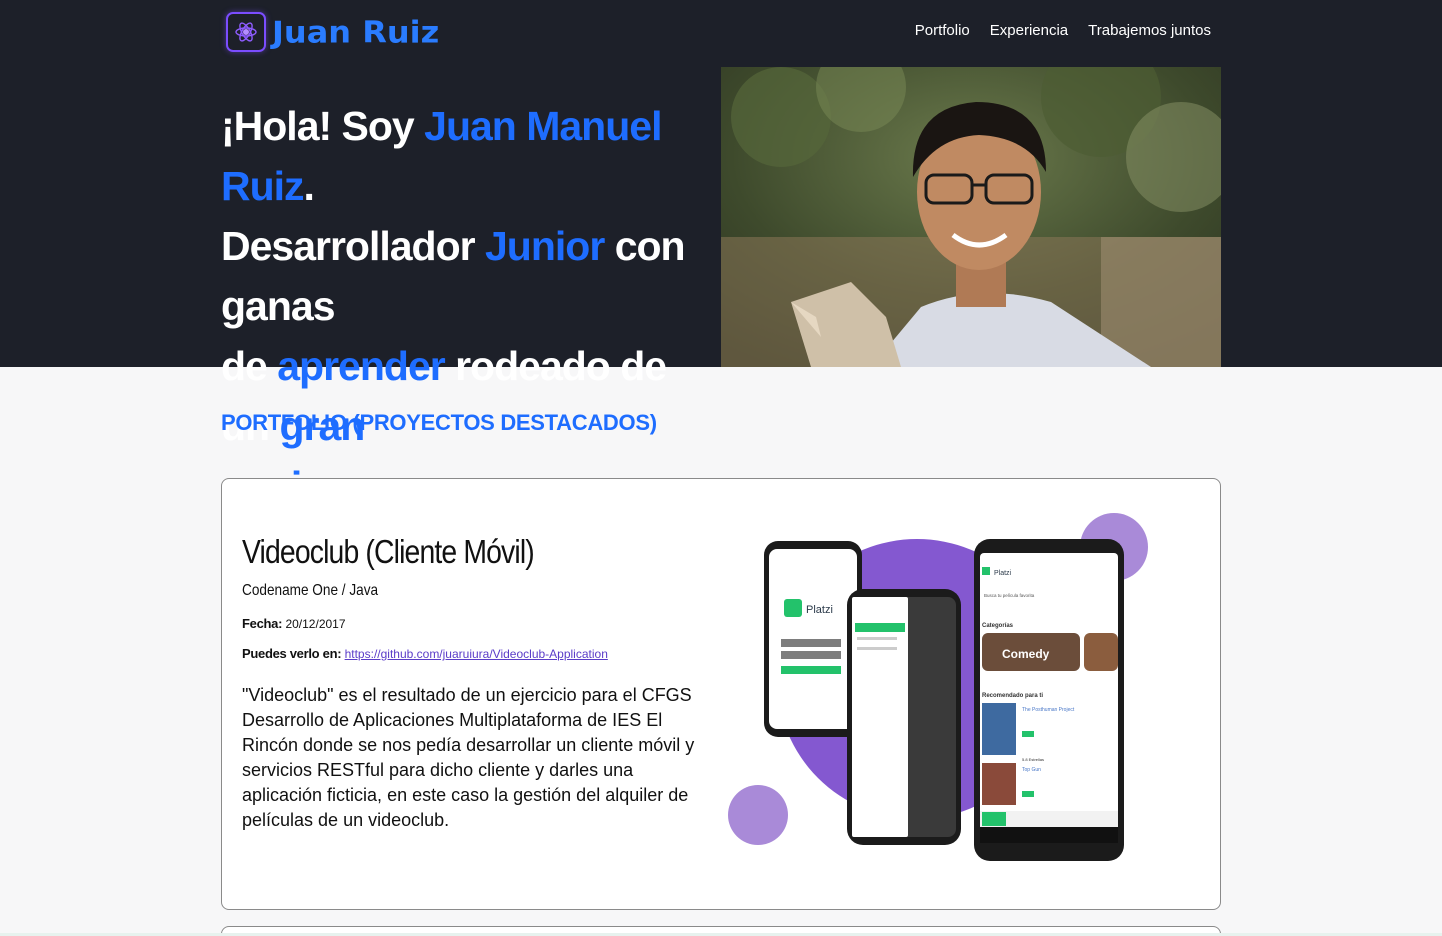 The image size is (1442, 936). I want to click on main-nav: Portfolio Experiencia Trabajemos juntos, so click(1063, 30).